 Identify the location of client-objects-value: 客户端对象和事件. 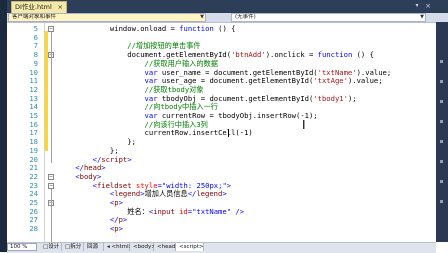
(34, 17).